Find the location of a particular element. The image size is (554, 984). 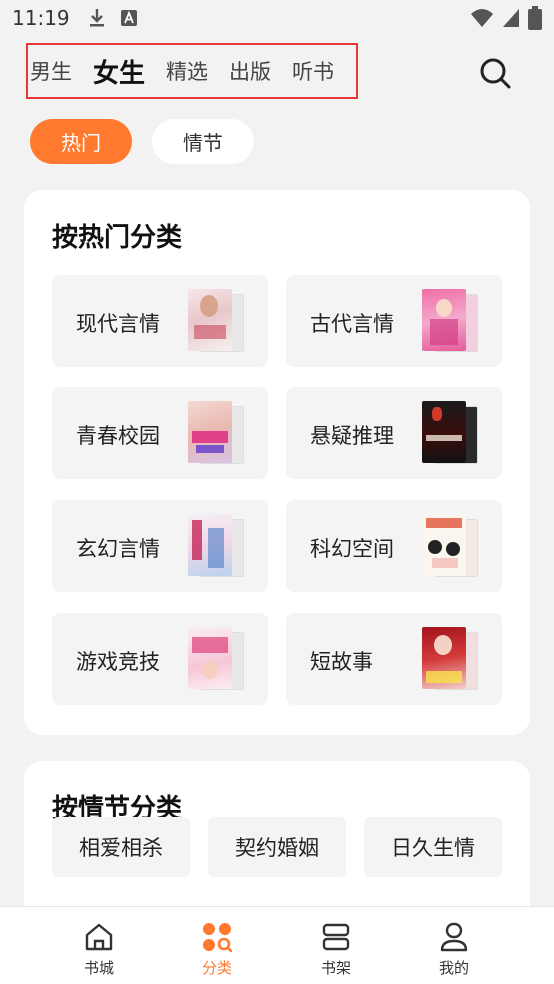

filter-hot-chip: 热门 is located at coordinates (81, 141).